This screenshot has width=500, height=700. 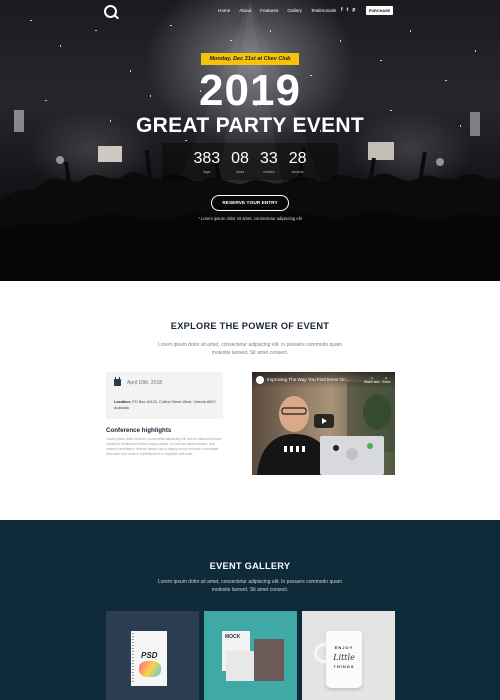 I want to click on twitter-icon: t, so click(x=348, y=10).